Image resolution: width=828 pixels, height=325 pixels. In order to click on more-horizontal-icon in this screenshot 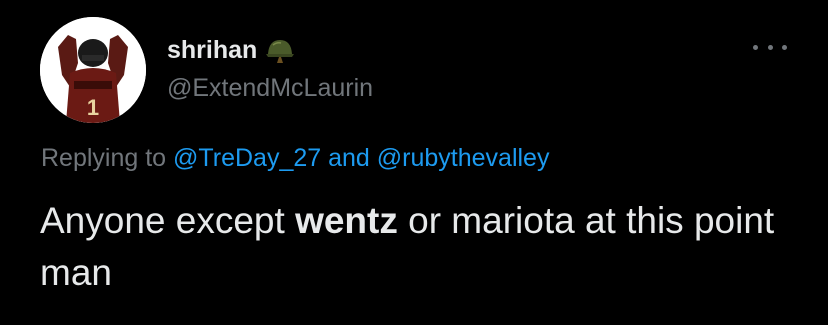, I will do `click(770, 47)`.